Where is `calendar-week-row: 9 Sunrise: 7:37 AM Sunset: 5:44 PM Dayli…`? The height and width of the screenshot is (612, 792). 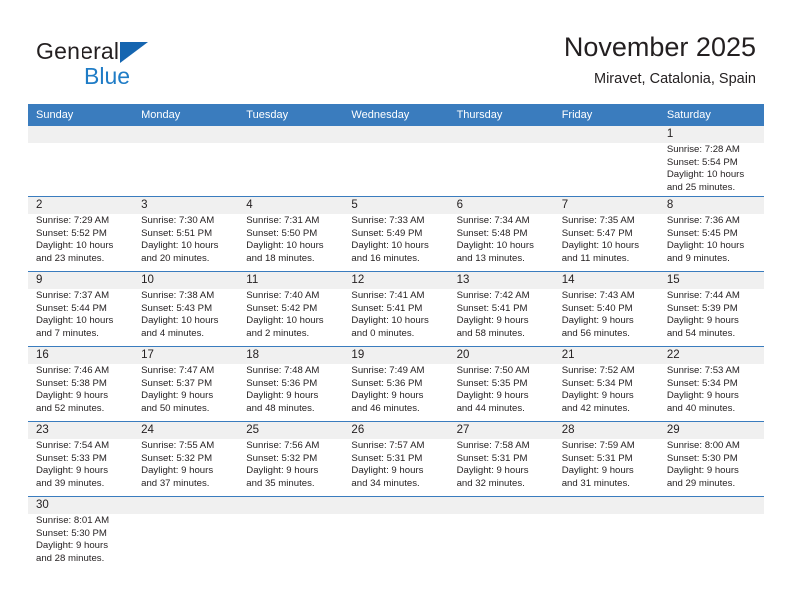 calendar-week-row: 9 Sunrise: 7:37 AM Sunset: 5:44 PM Dayli… is located at coordinates (396, 308).